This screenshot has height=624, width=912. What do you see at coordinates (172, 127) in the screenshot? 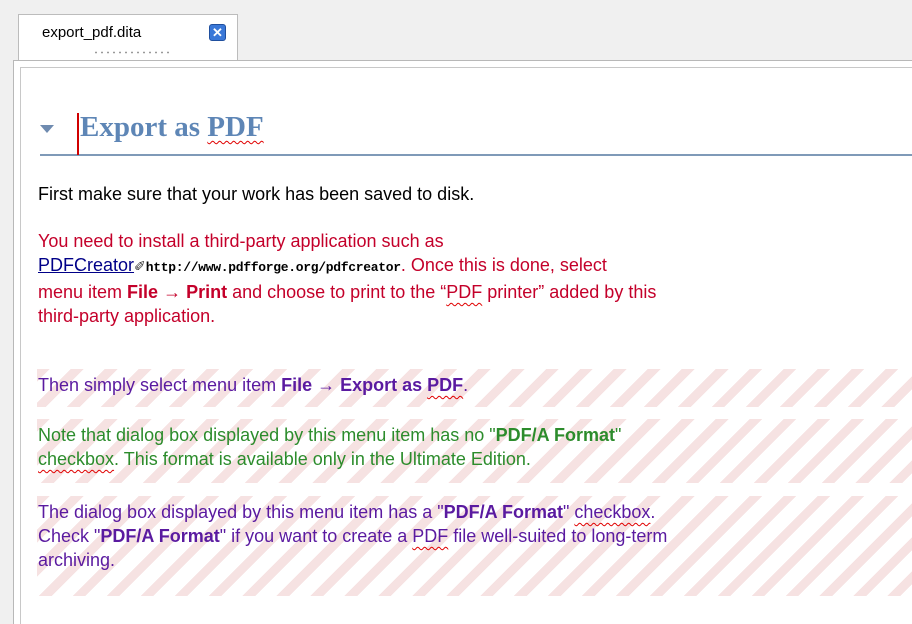
I see `section-title: Export as PDF` at bounding box center [172, 127].